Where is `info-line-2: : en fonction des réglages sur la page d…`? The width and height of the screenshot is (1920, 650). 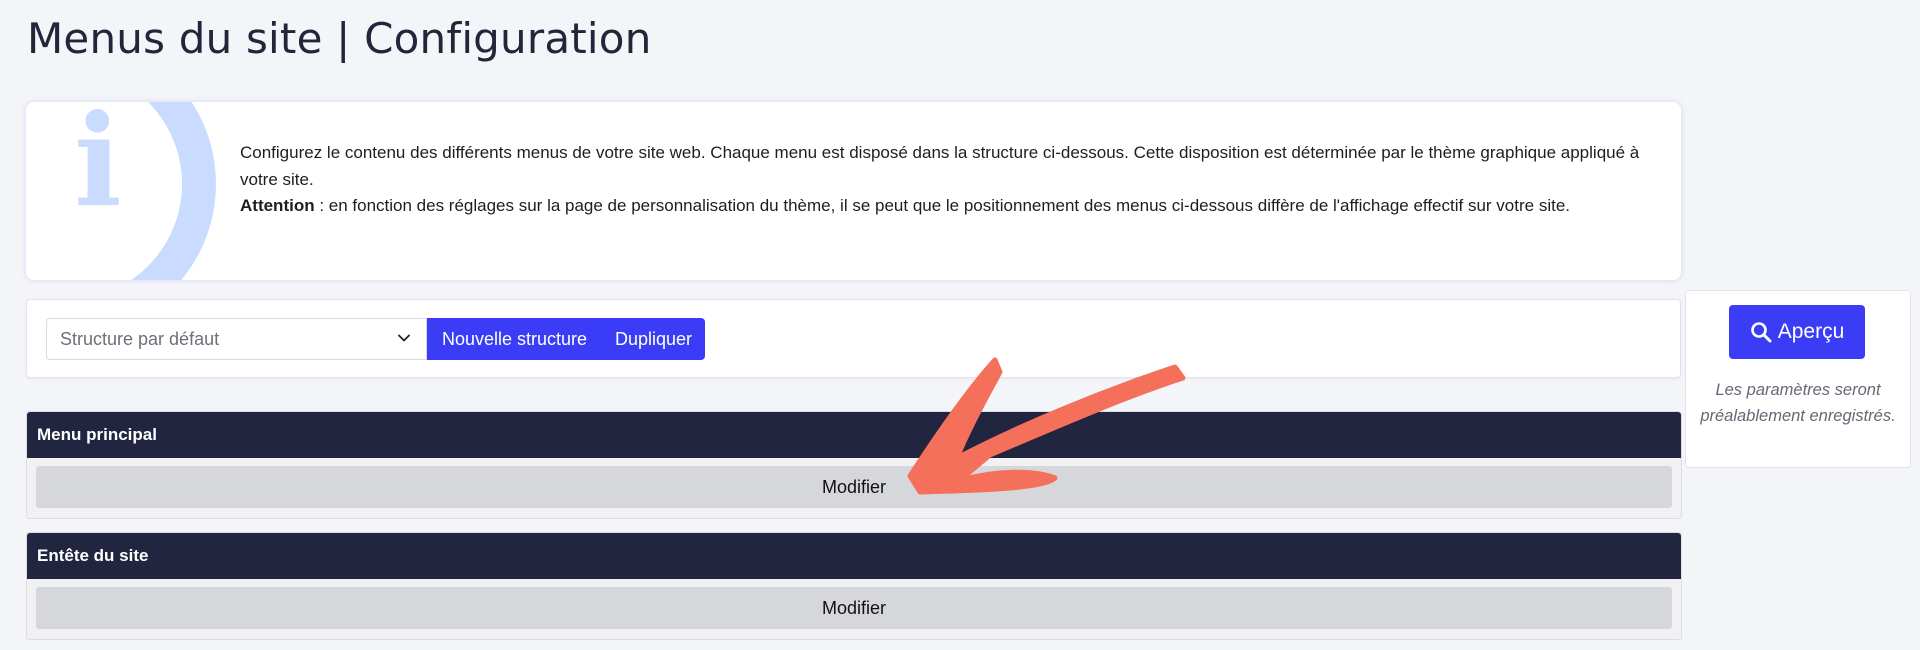 info-line-2: : en fonction des réglages sur la page d… is located at coordinates (942, 205).